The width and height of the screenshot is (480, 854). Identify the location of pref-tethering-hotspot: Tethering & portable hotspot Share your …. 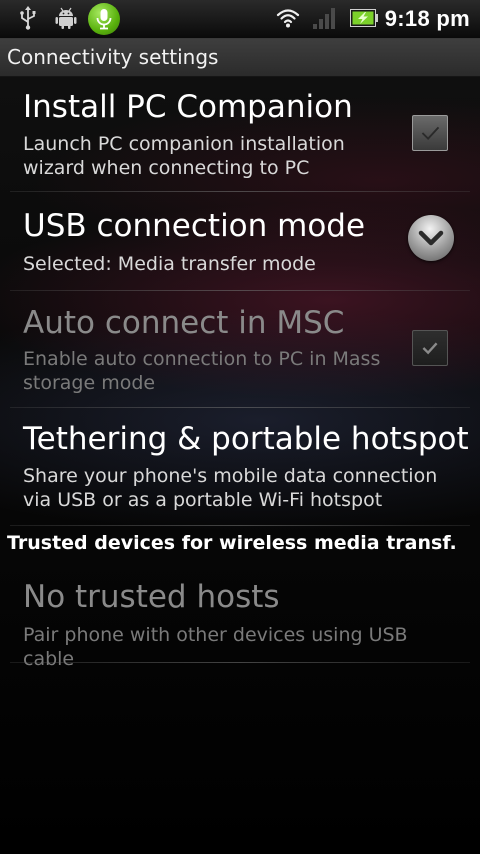
(240, 467).